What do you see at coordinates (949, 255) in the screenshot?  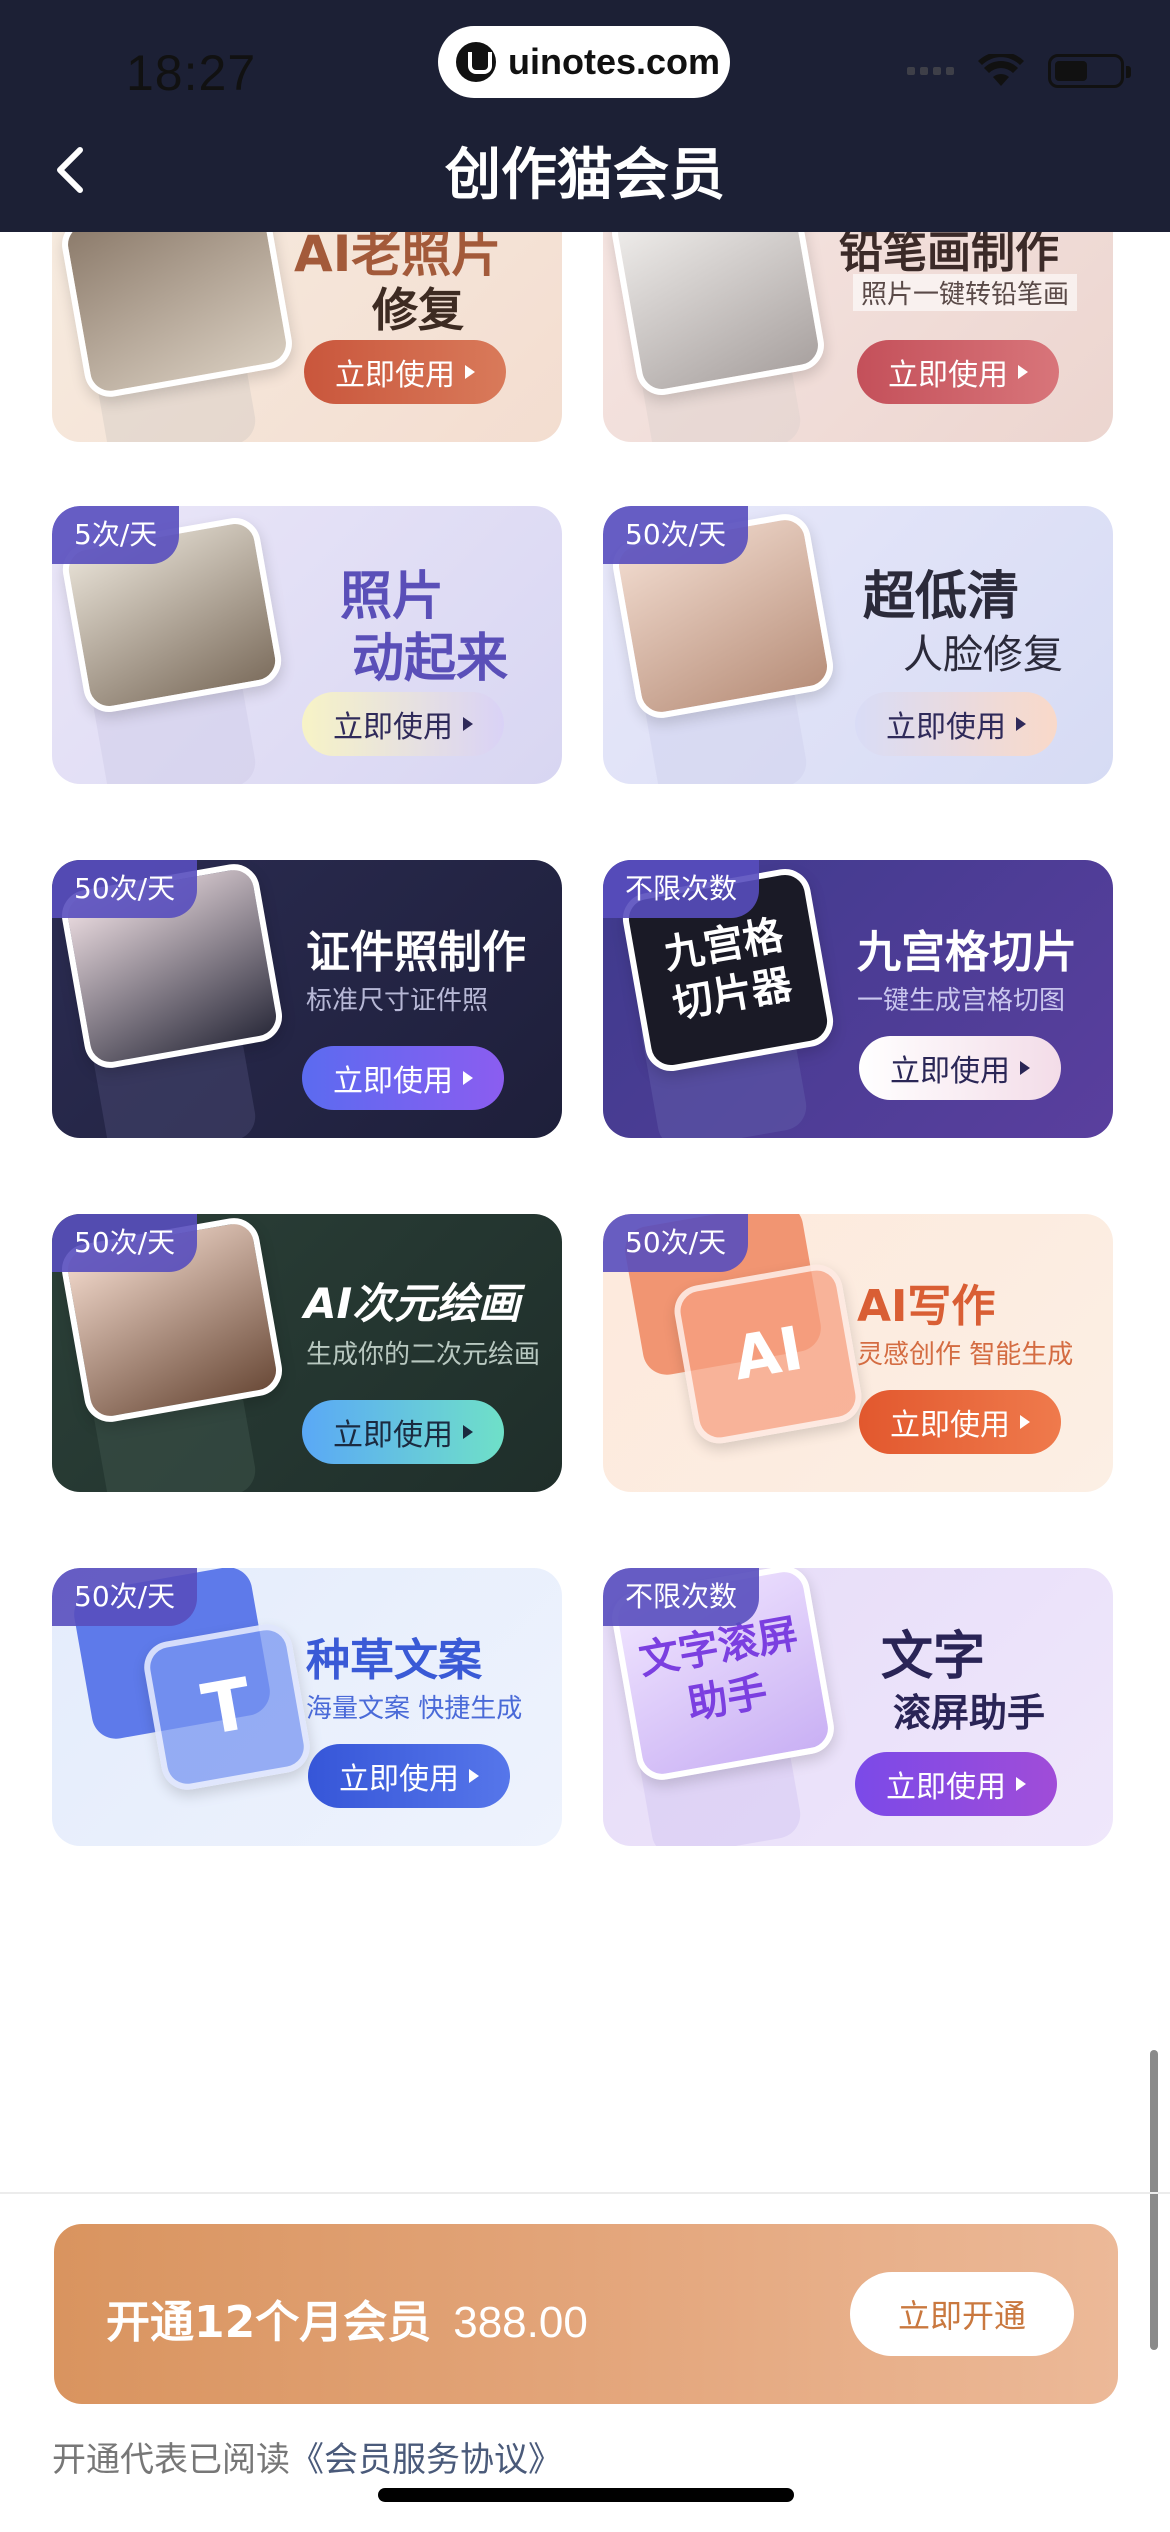 I see `card-title: 铅笔画制作` at bounding box center [949, 255].